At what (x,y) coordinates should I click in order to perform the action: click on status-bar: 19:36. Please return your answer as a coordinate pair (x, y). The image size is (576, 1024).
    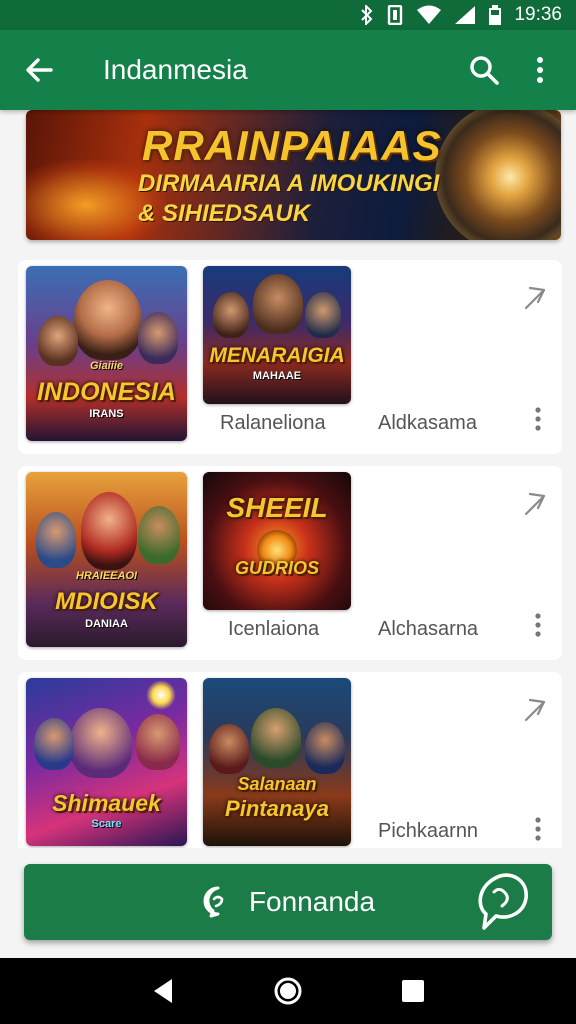
    Looking at the image, I should click on (288, 15).